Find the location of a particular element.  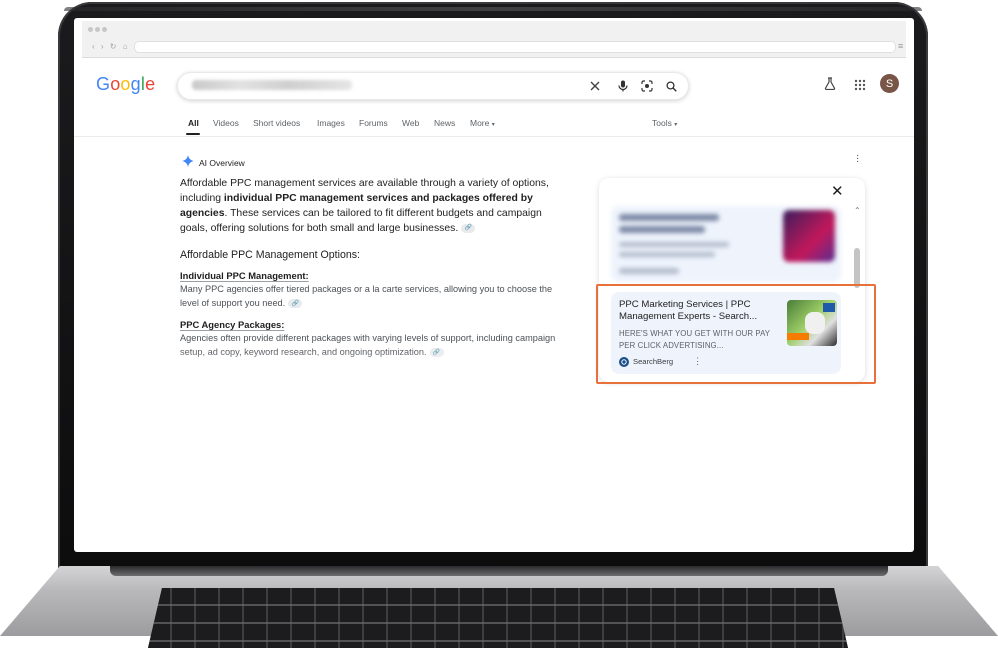

tab-web: Web is located at coordinates (410, 123).